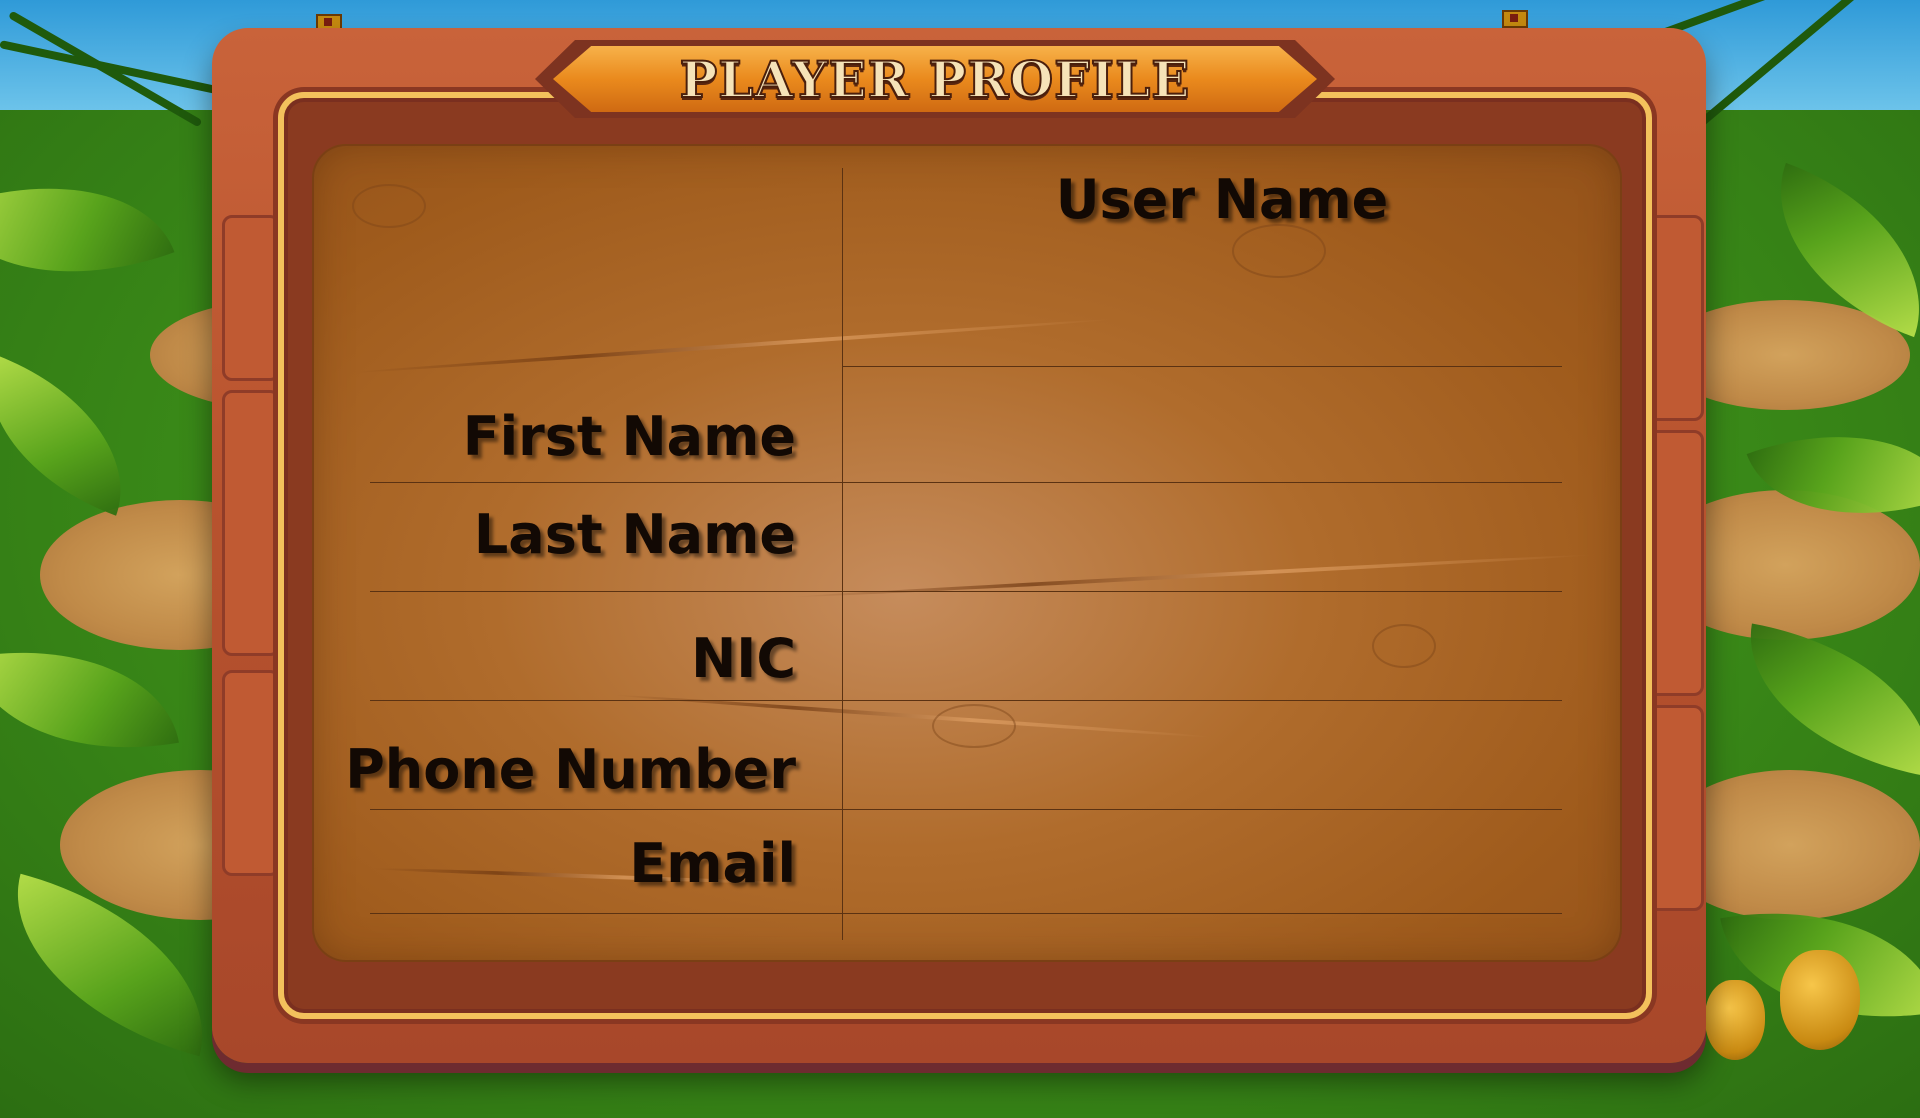  I want to click on email-label: Email, so click(712, 863).